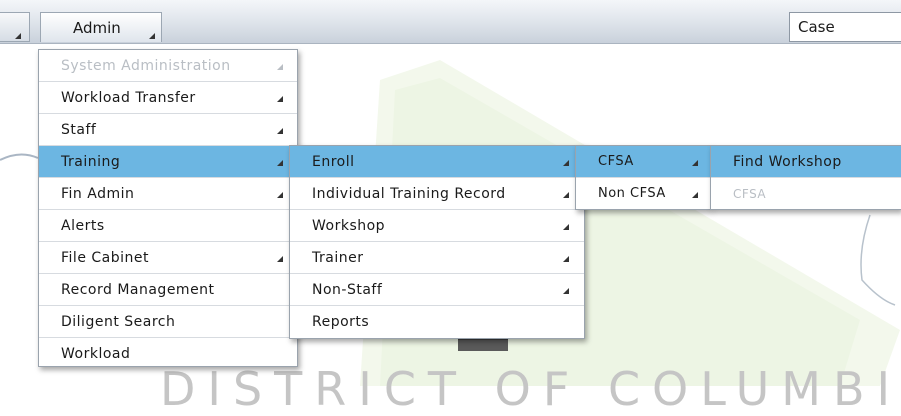 This screenshot has height=416, width=901. Describe the element at coordinates (168, 290) in the screenshot. I see `menu-item-record-management: Record Management` at that location.